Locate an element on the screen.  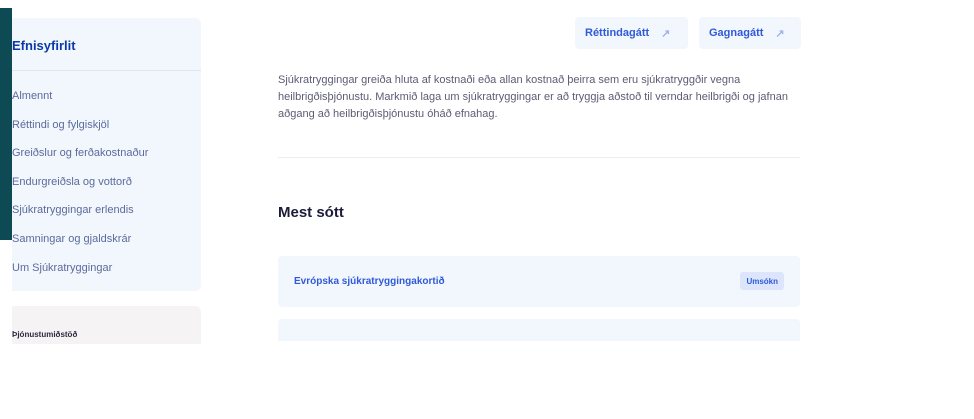
service-center-card: Þjónustumiðstöð is located at coordinates (106, 325).